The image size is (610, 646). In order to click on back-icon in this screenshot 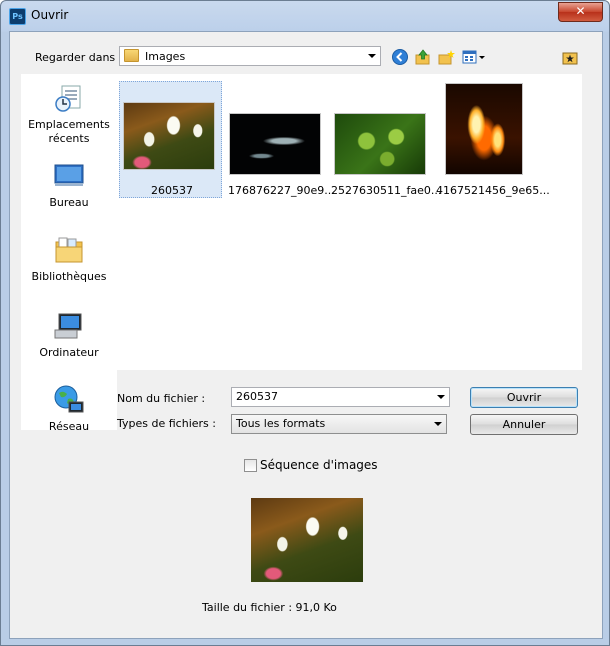, I will do `click(400, 57)`.